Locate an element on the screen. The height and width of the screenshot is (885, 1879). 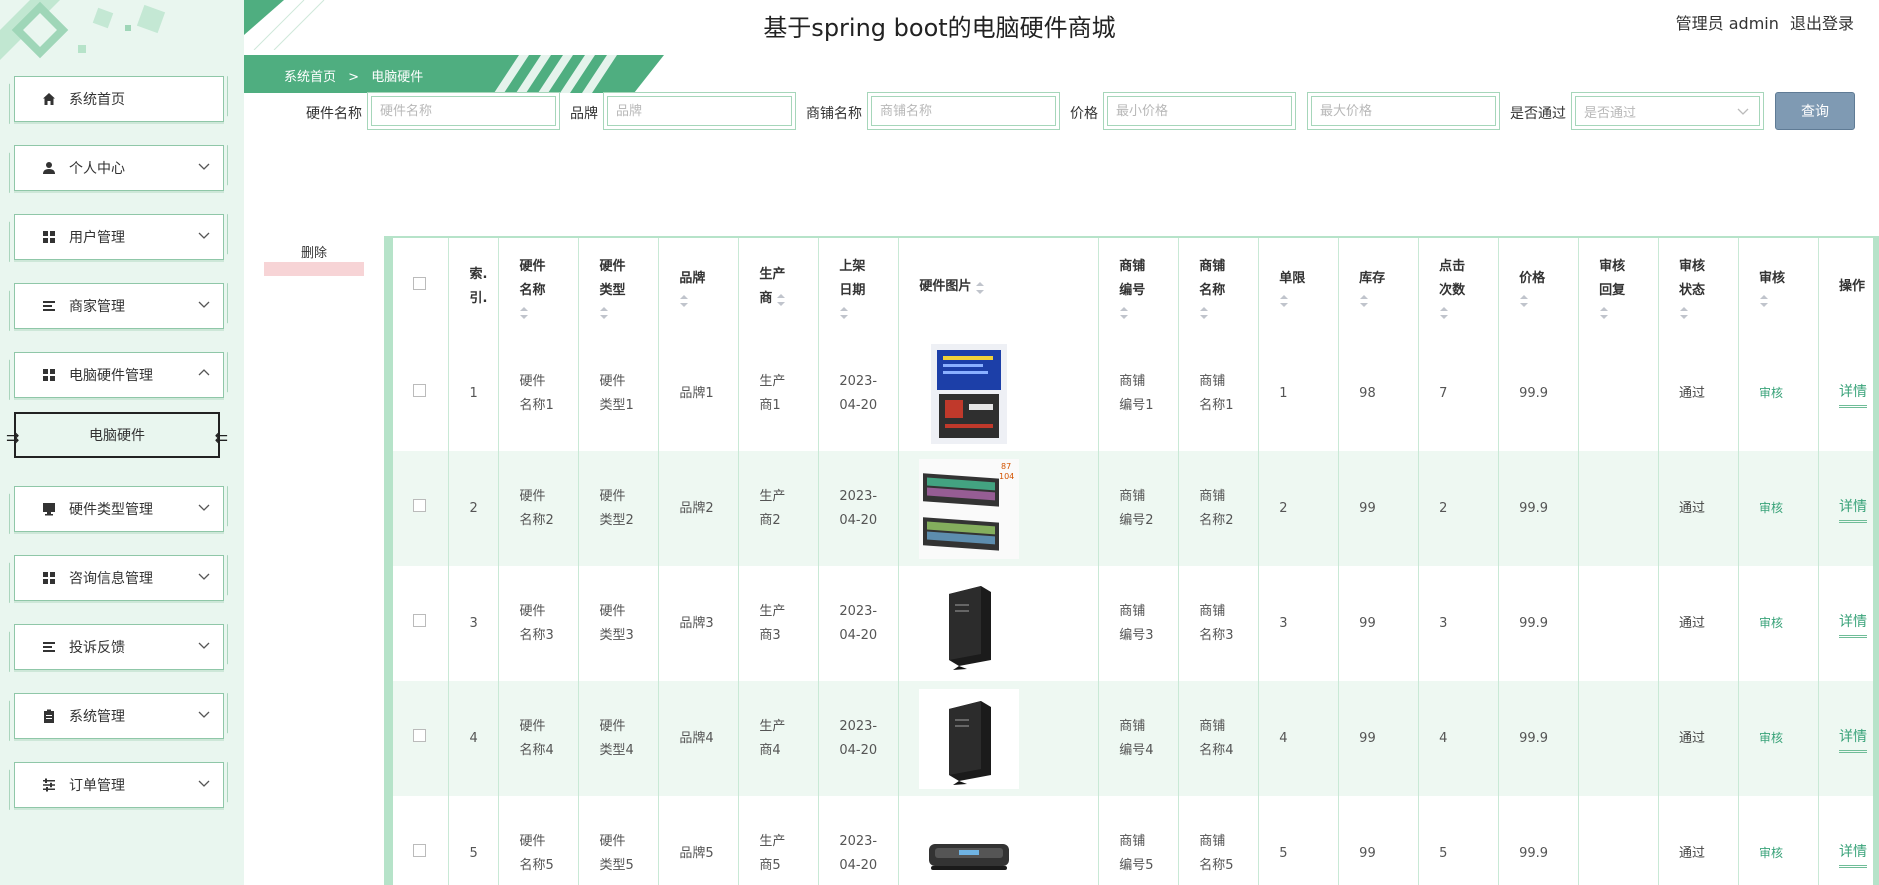
column-header-name: 硬件 名称 is located at coordinates (539, 287).